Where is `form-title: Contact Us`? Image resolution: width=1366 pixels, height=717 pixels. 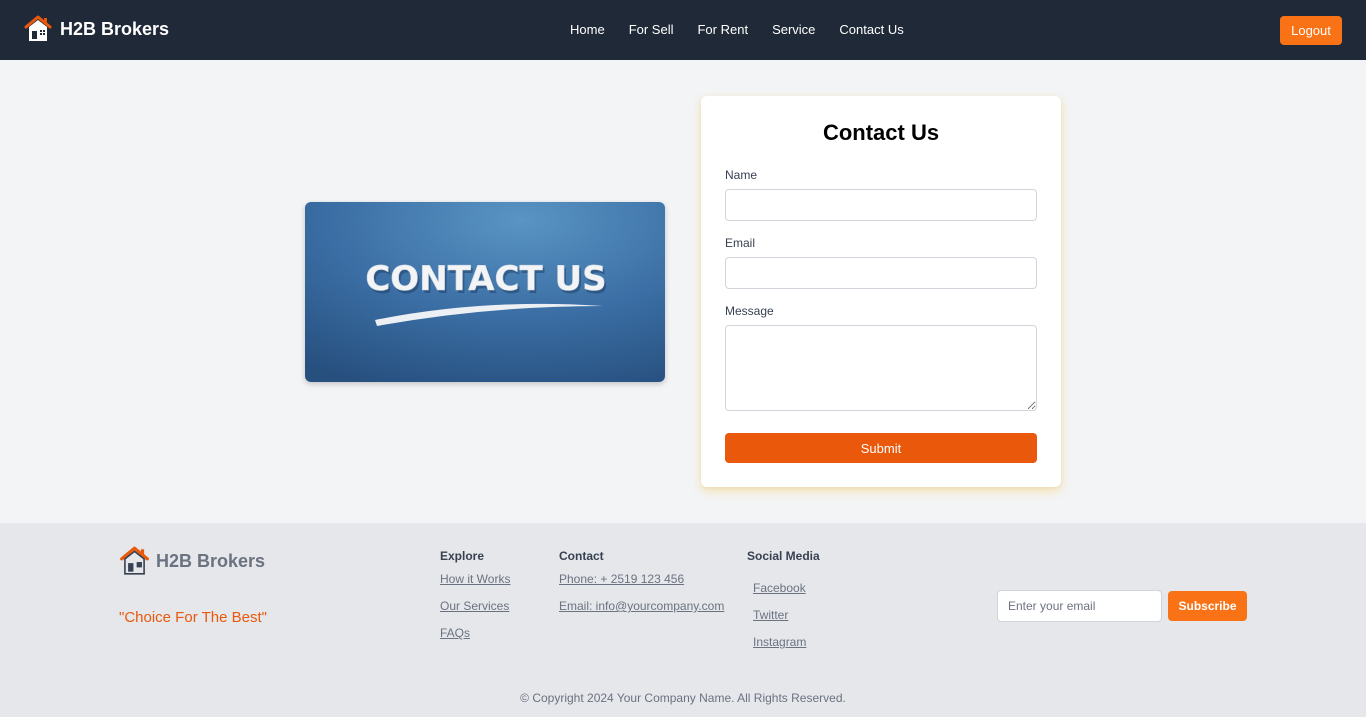
form-title: Contact Us is located at coordinates (881, 132).